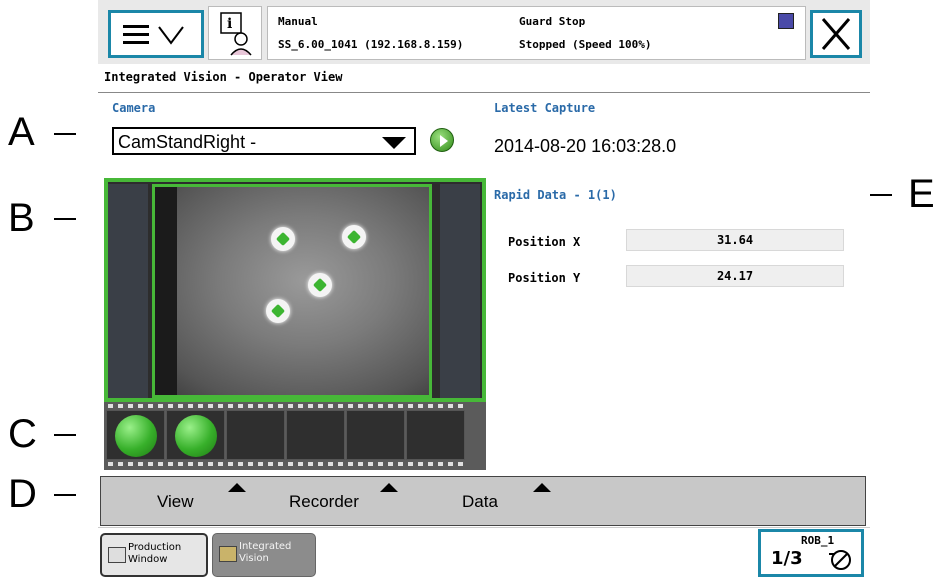  I want to click on vision-label-line1: Integrated, so click(265, 546).